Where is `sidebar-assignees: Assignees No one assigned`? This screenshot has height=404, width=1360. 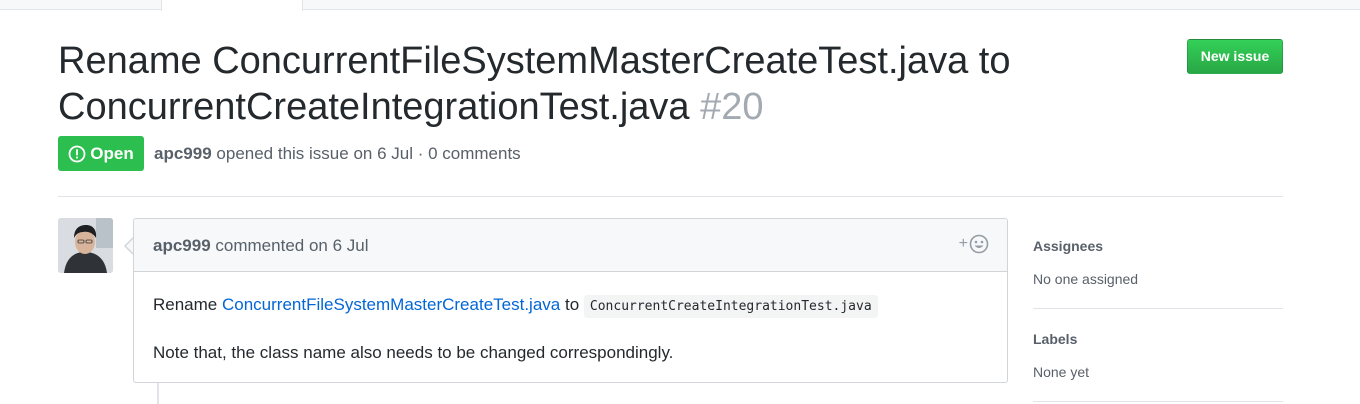 sidebar-assignees: Assignees No one assigned is located at coordinates (1158, 263).